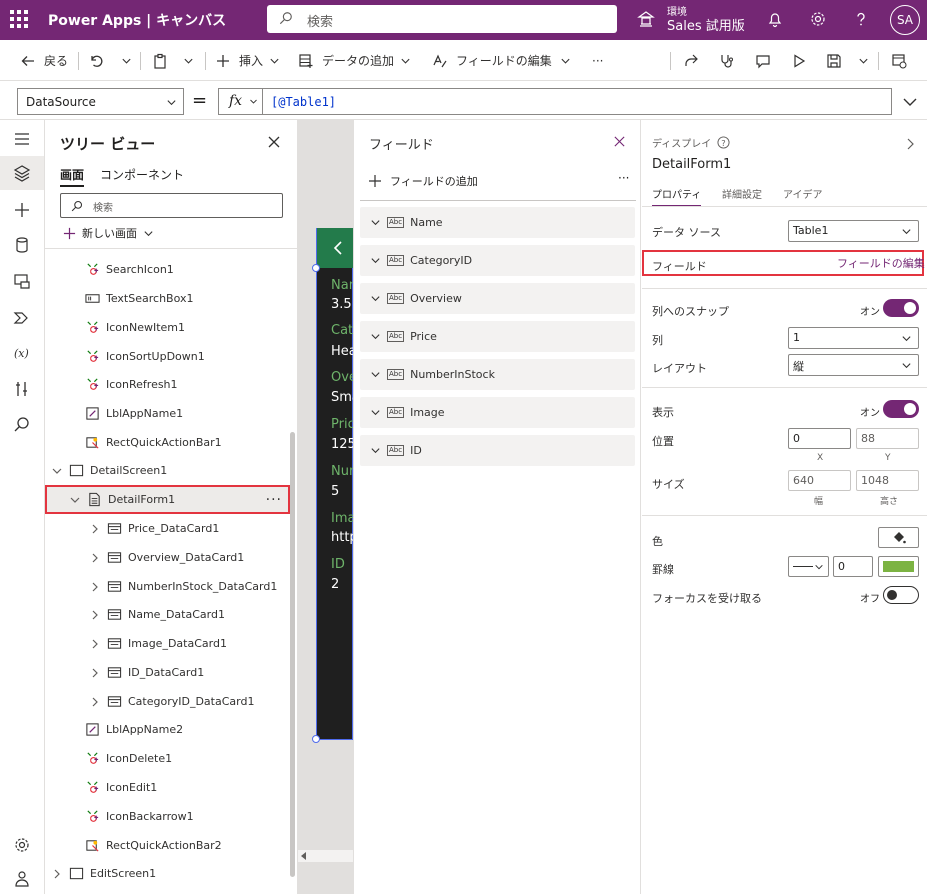  Describe the element at coordinates (861, 19) in the screenshot. I see `help-icon` at that location.